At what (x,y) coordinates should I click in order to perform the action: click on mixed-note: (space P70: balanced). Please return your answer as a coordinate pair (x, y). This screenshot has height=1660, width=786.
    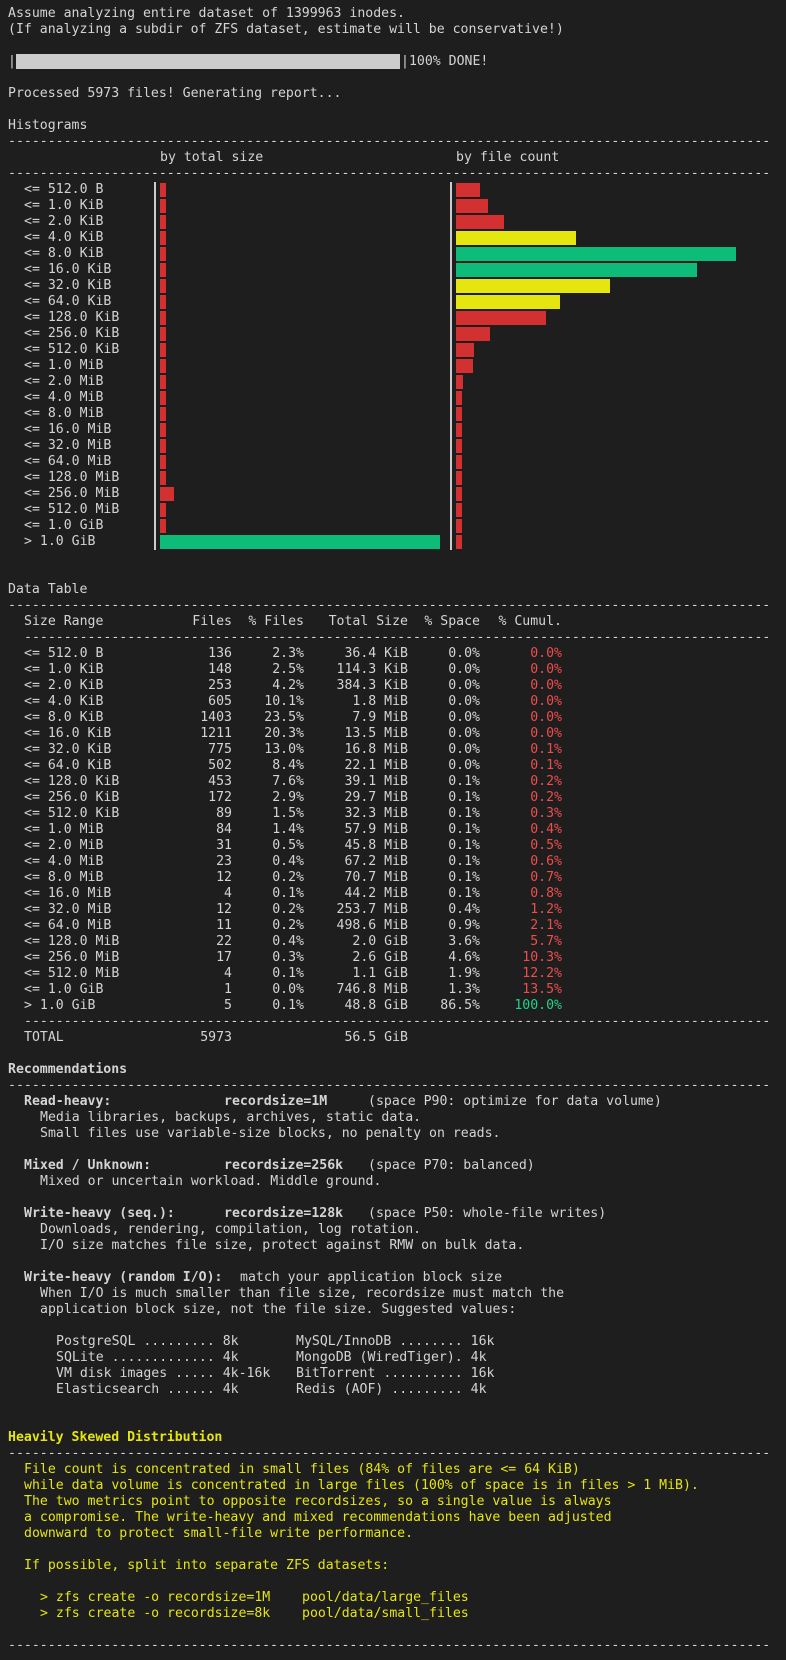
    Looking at the image, I should click on (451, 1165).